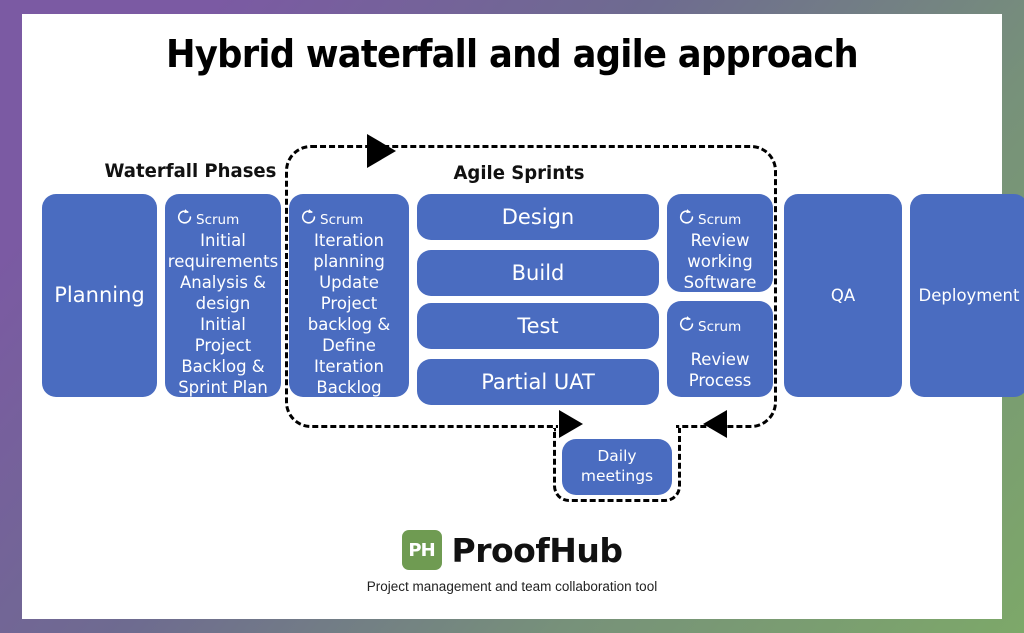  Describe the element at coordinates (223, 271) in the screenshot. I see `card-initial-line1: Initial requirements Analysis & design` at that location.